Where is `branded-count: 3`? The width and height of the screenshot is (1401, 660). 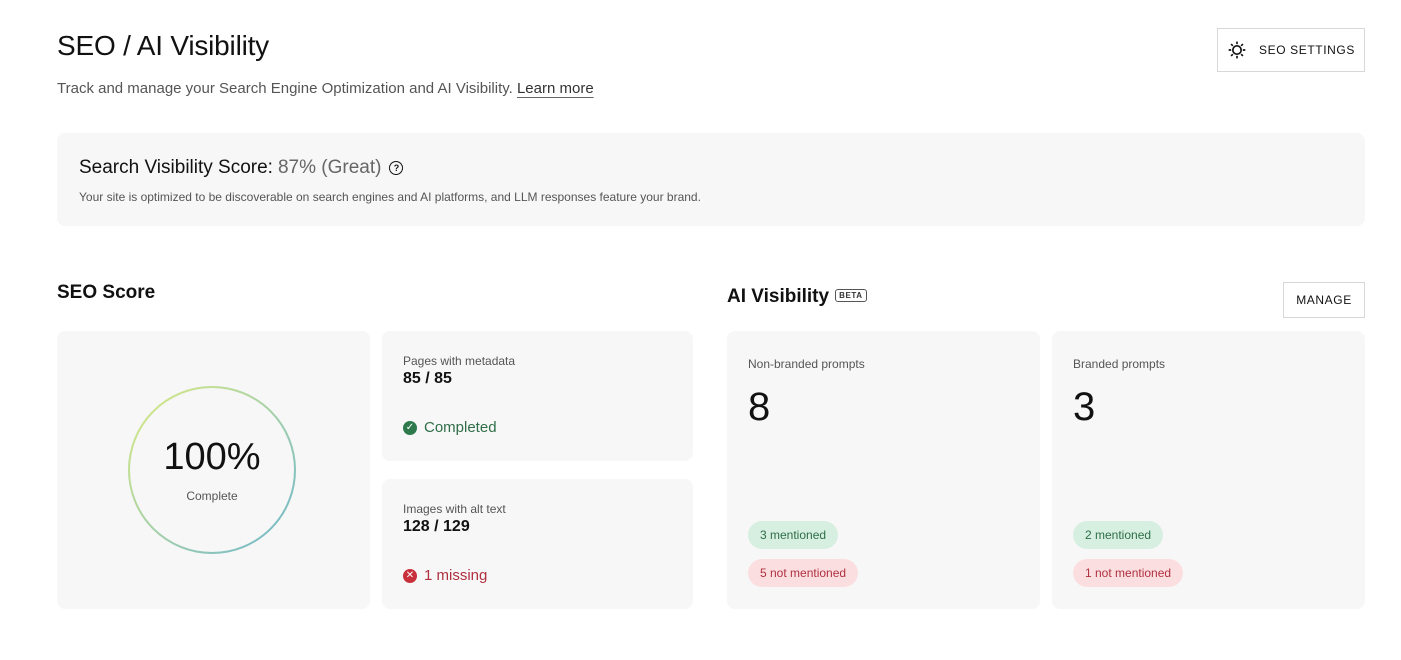
branded-count: 3 is located at coordinates (1084, 407).